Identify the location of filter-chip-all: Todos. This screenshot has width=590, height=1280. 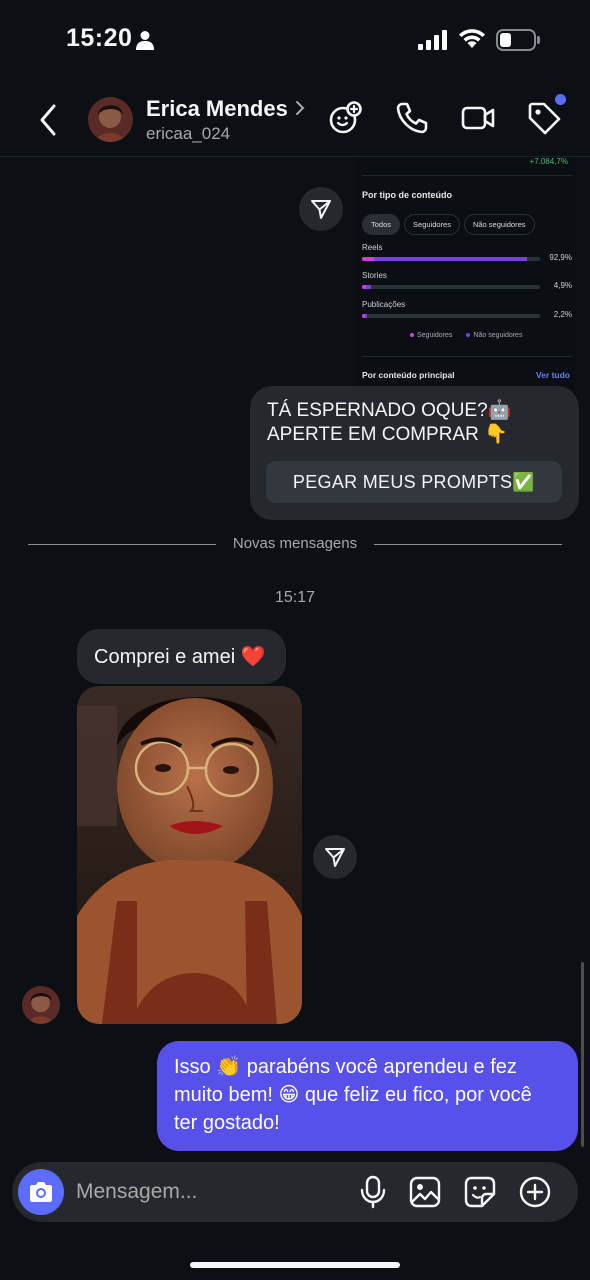
(381, 224).